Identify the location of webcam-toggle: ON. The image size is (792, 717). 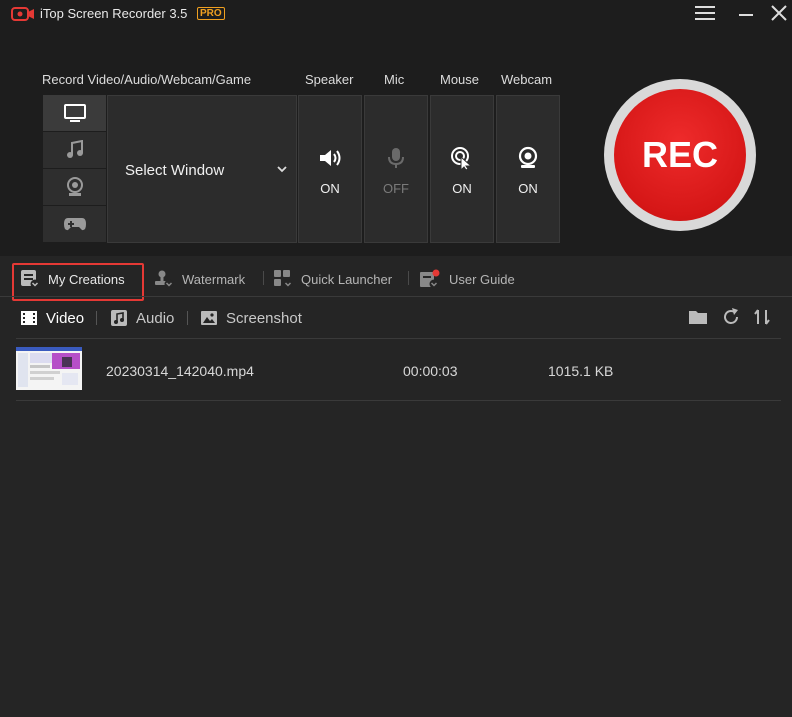
(528, 169).